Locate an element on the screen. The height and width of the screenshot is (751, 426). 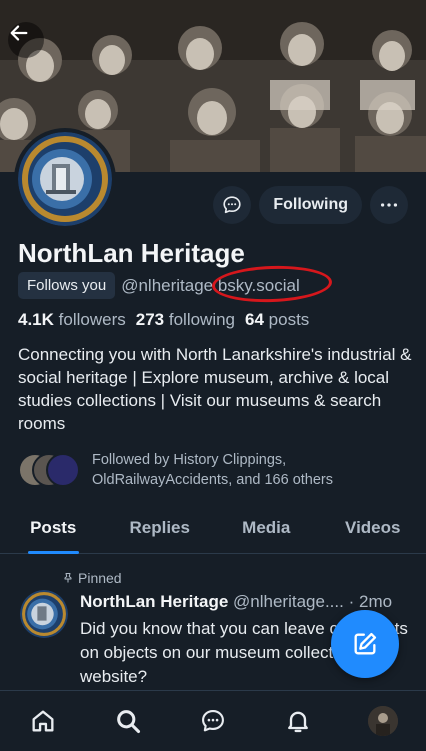
follower-avatars is located at coordinates (49, 470).